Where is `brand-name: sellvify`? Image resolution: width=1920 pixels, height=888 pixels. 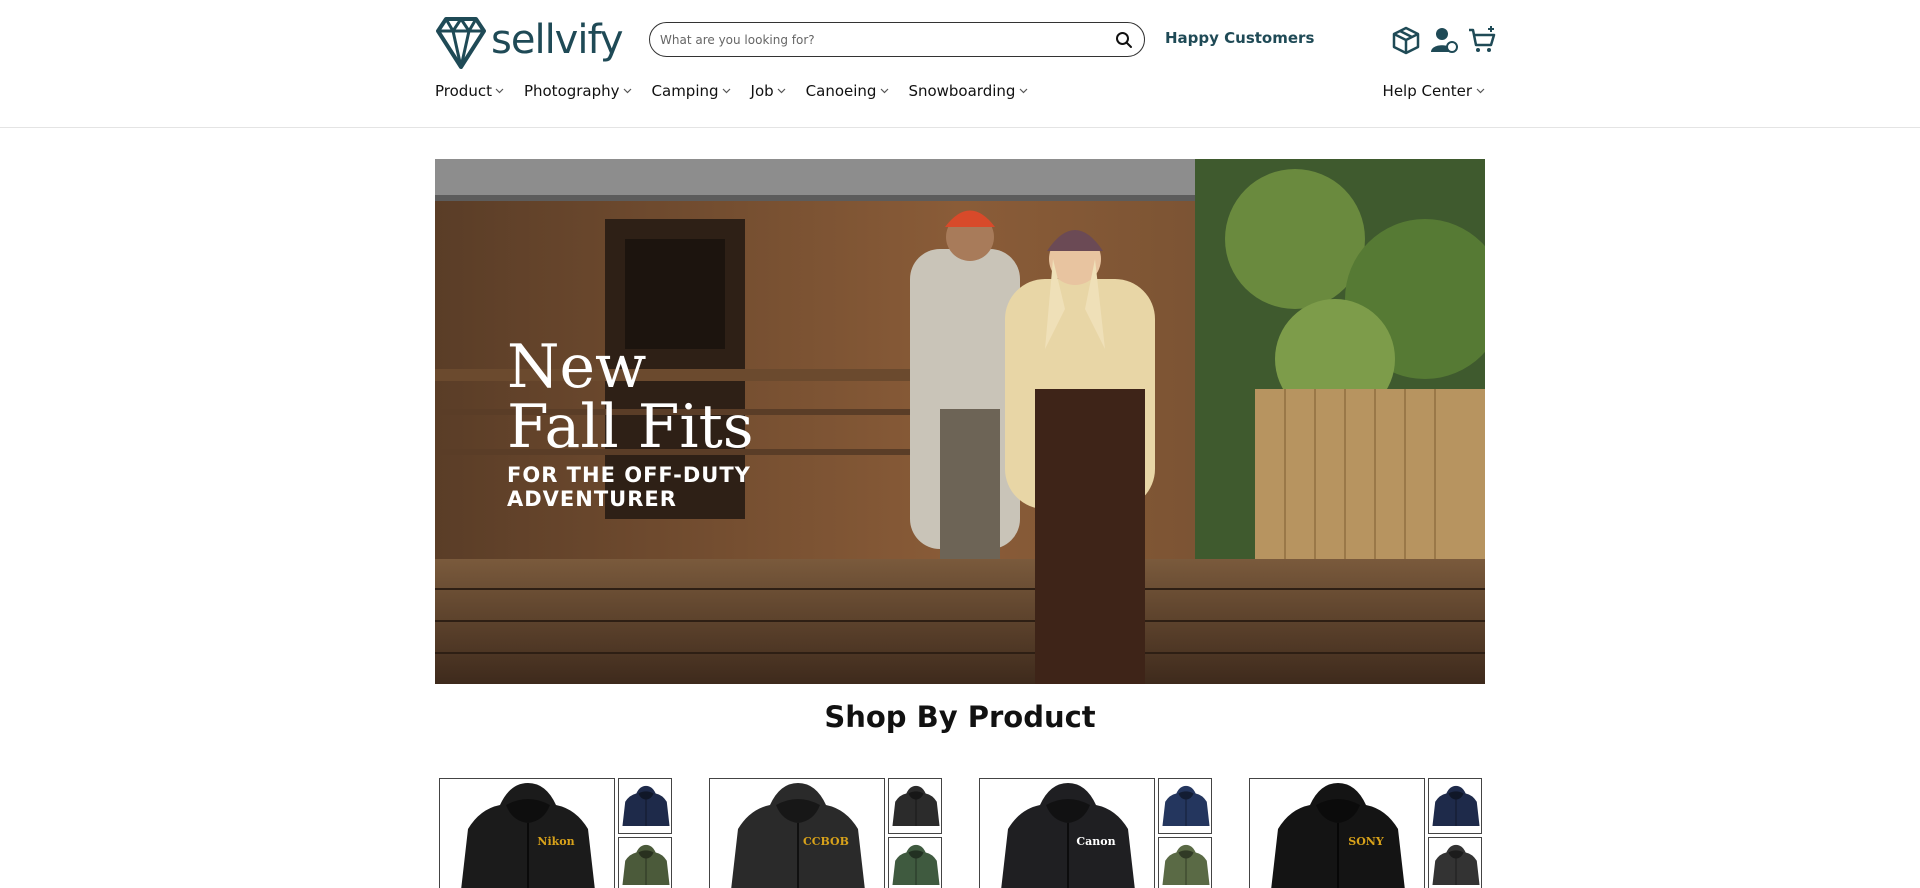 brand-name: sellvify is located at coordinates (557, 40).